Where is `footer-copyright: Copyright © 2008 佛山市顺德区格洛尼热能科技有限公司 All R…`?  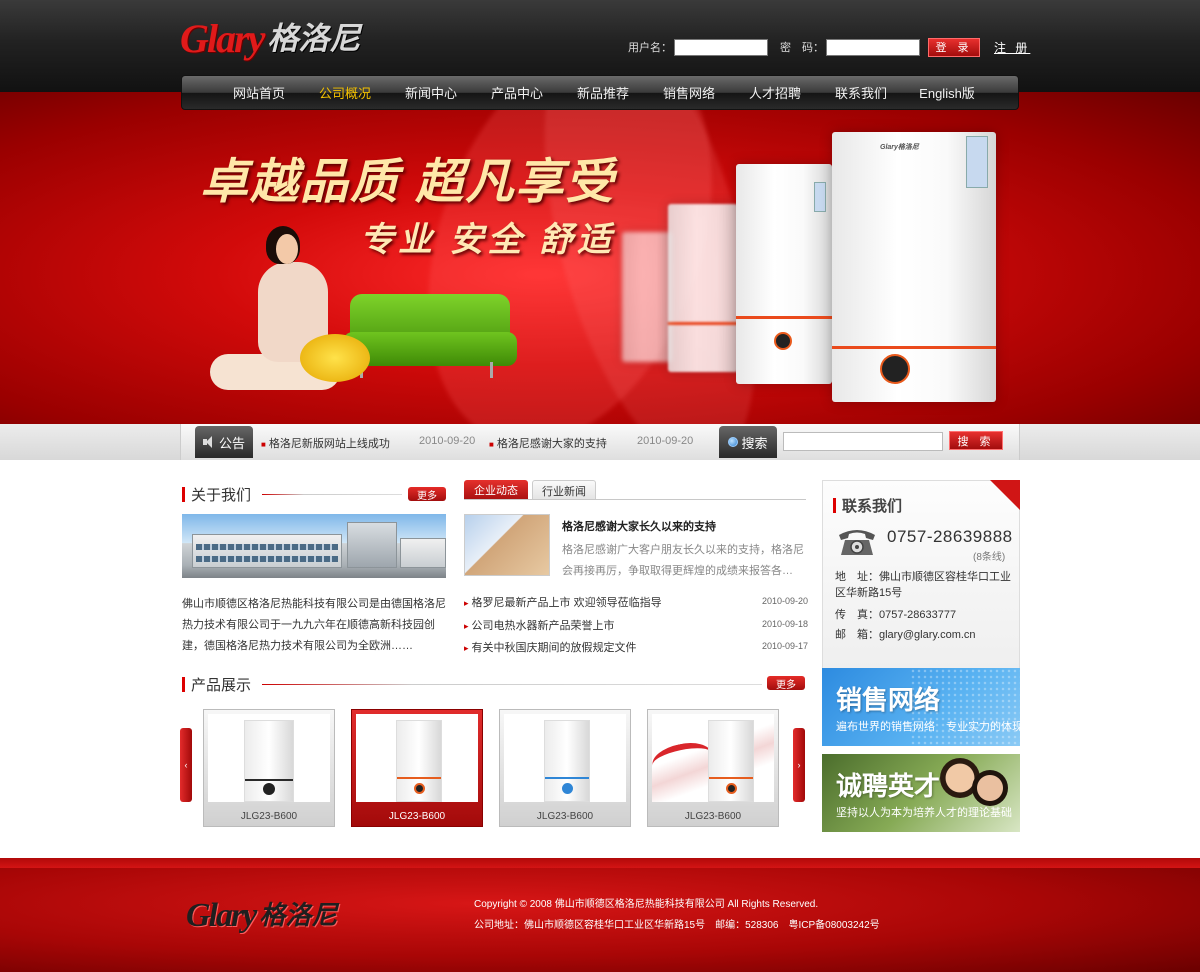 footer-copyright: Copyright © 2008 佛山市顺德区格洛尼热能科技有限公司 All R… is located at coordinates (646, 904).